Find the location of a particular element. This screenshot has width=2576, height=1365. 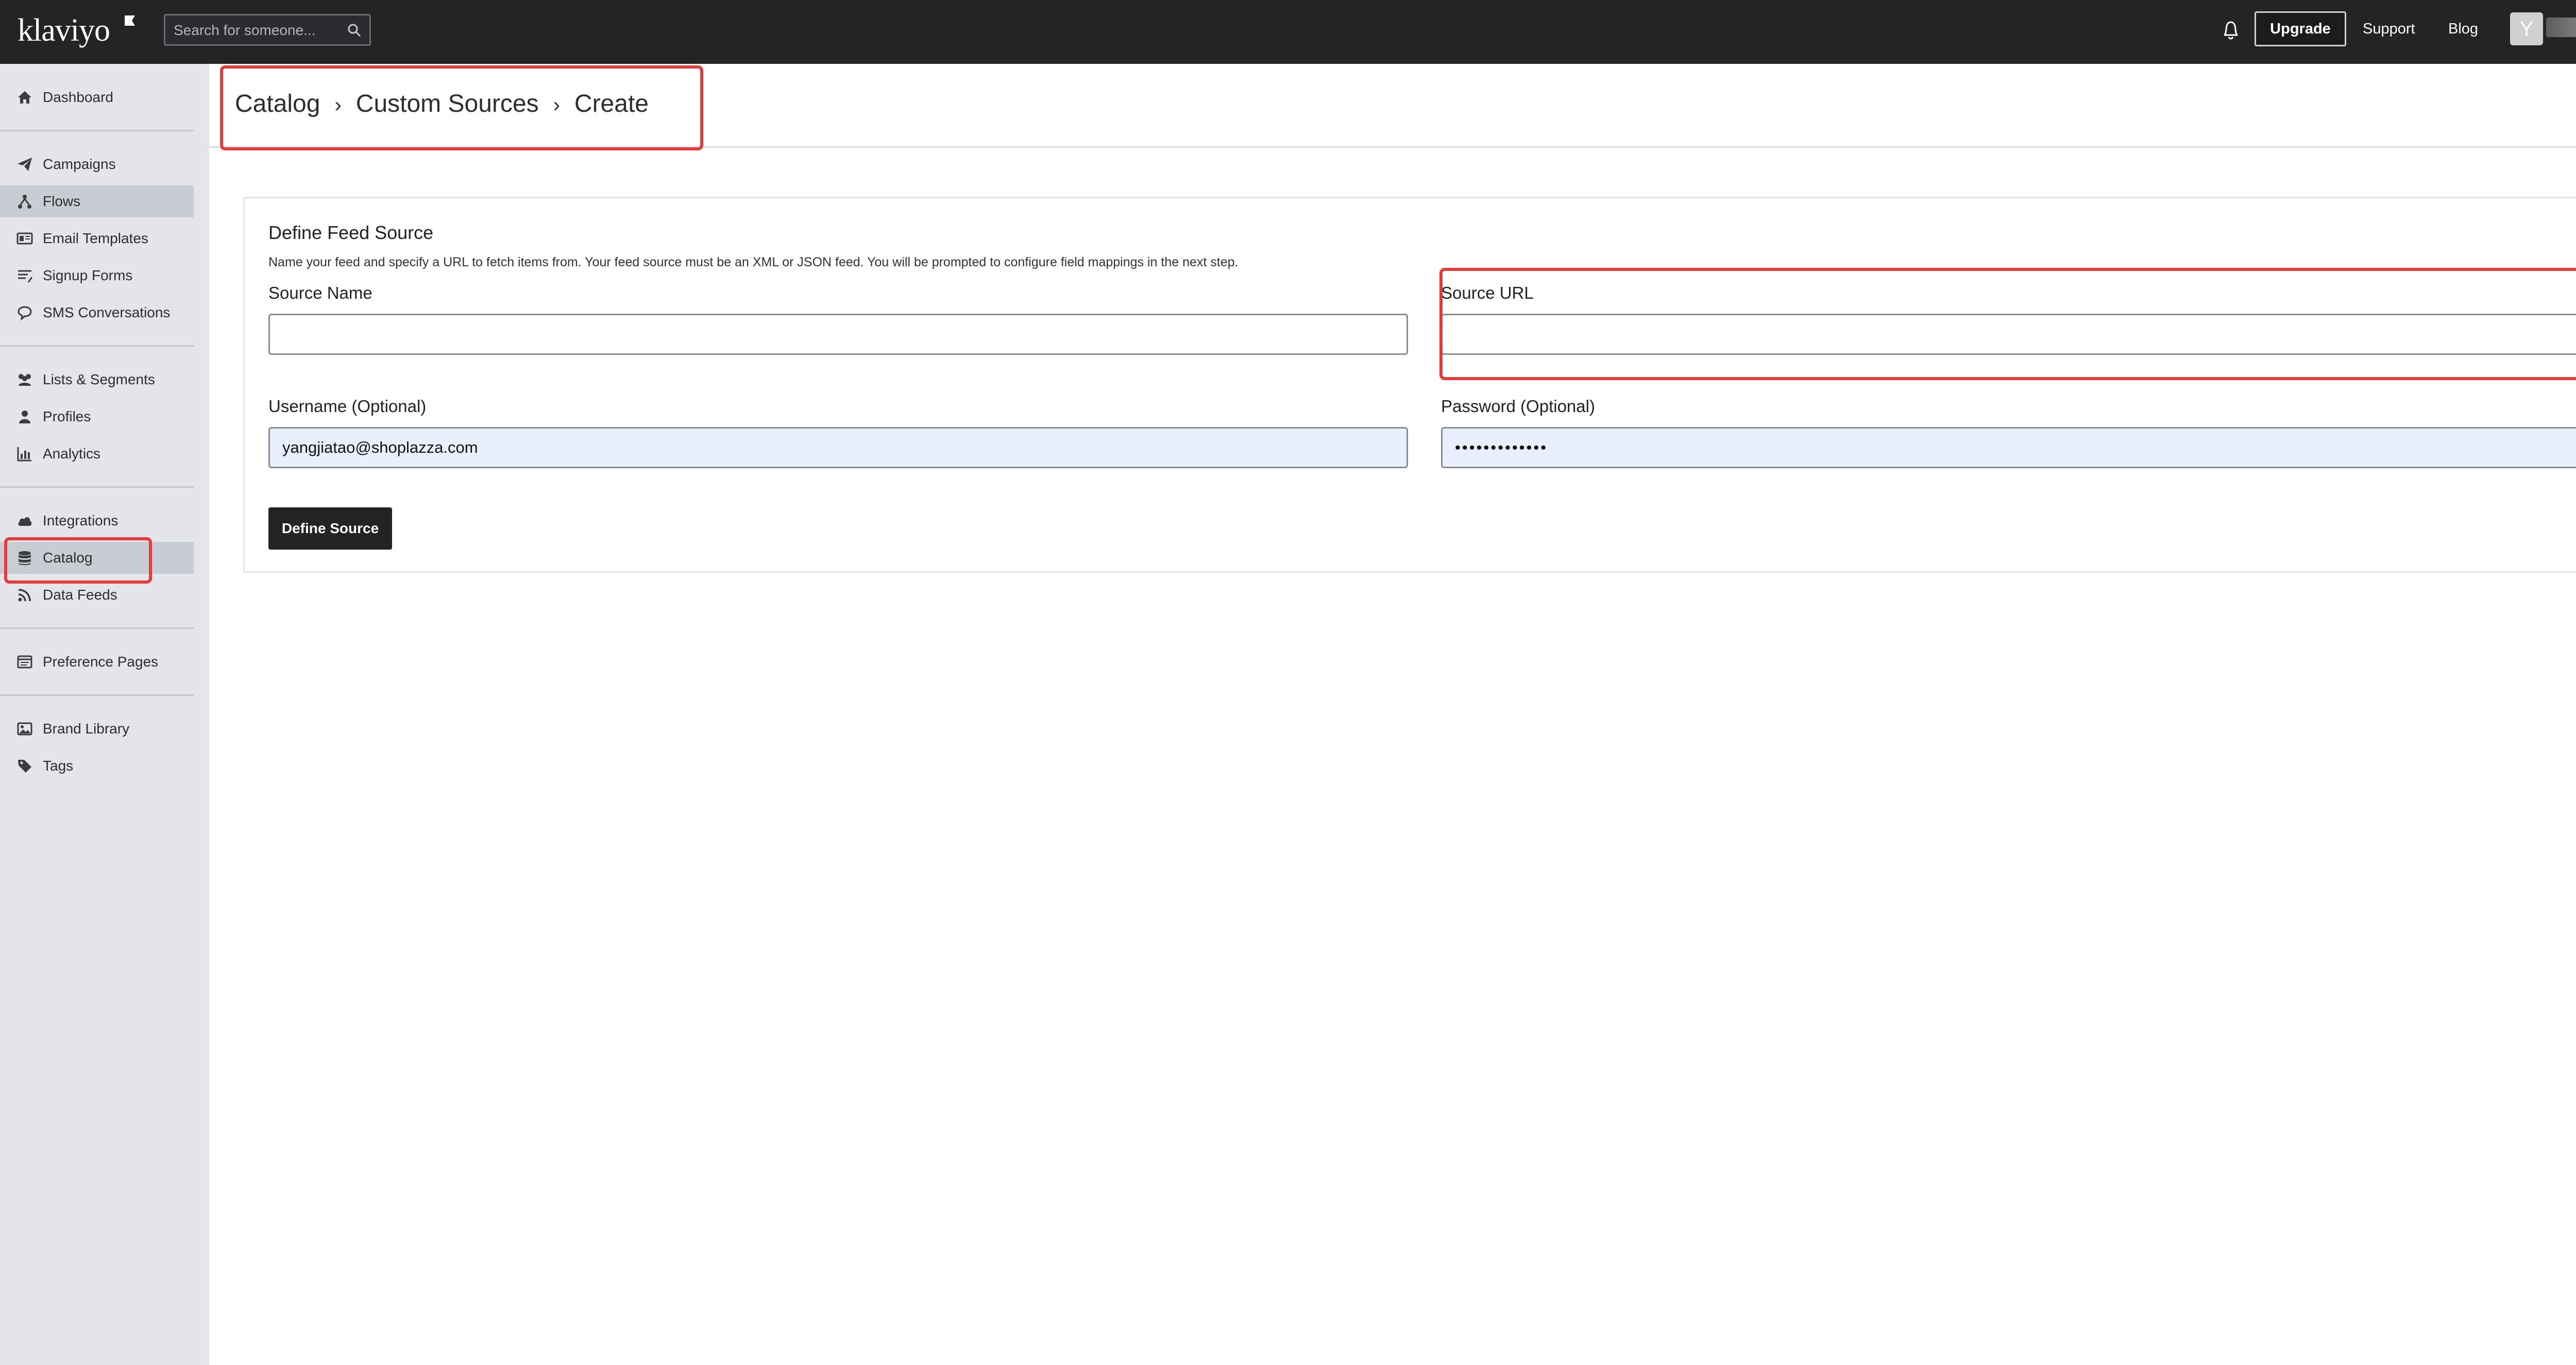

card-title: Define Feed Source is located at coordinates (351, 232).